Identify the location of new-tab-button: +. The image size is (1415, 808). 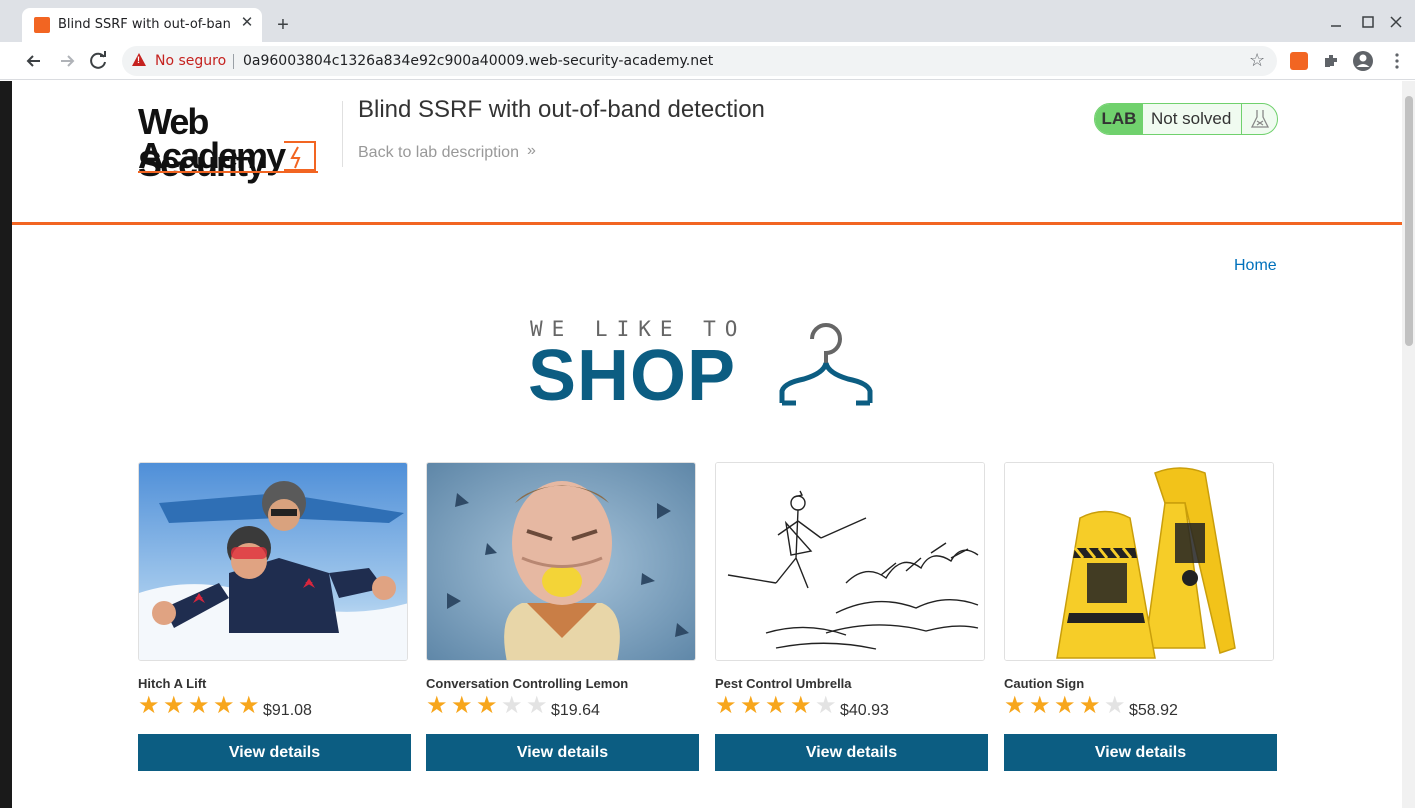
(283, 25).